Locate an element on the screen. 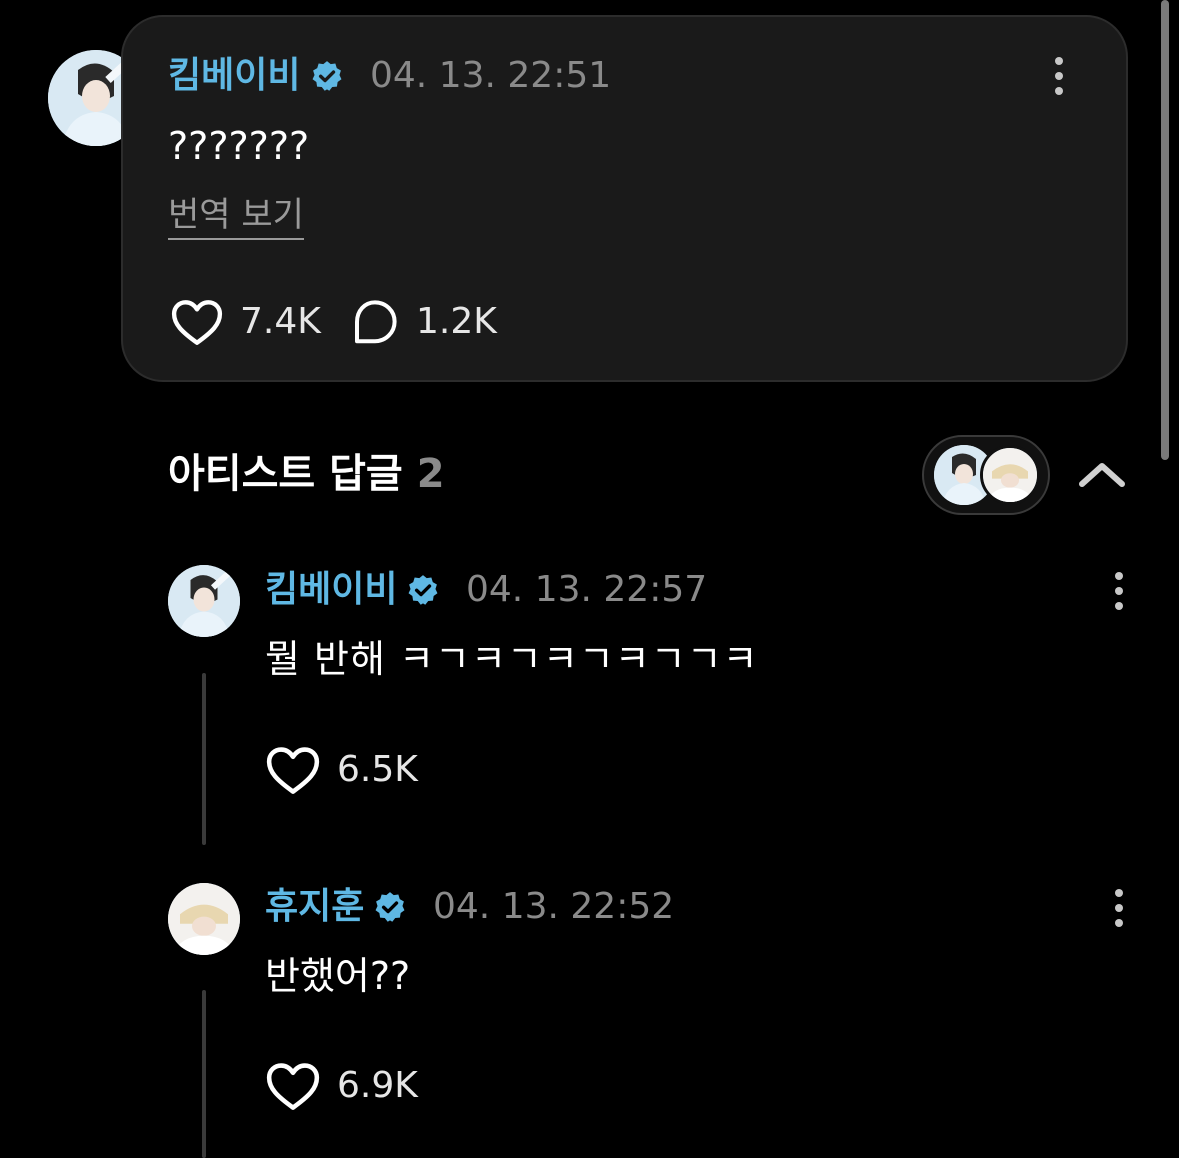 This screenshot has width=1179, height=1158. reply-author: 휴지훈 is located at coordinates (314, 907).